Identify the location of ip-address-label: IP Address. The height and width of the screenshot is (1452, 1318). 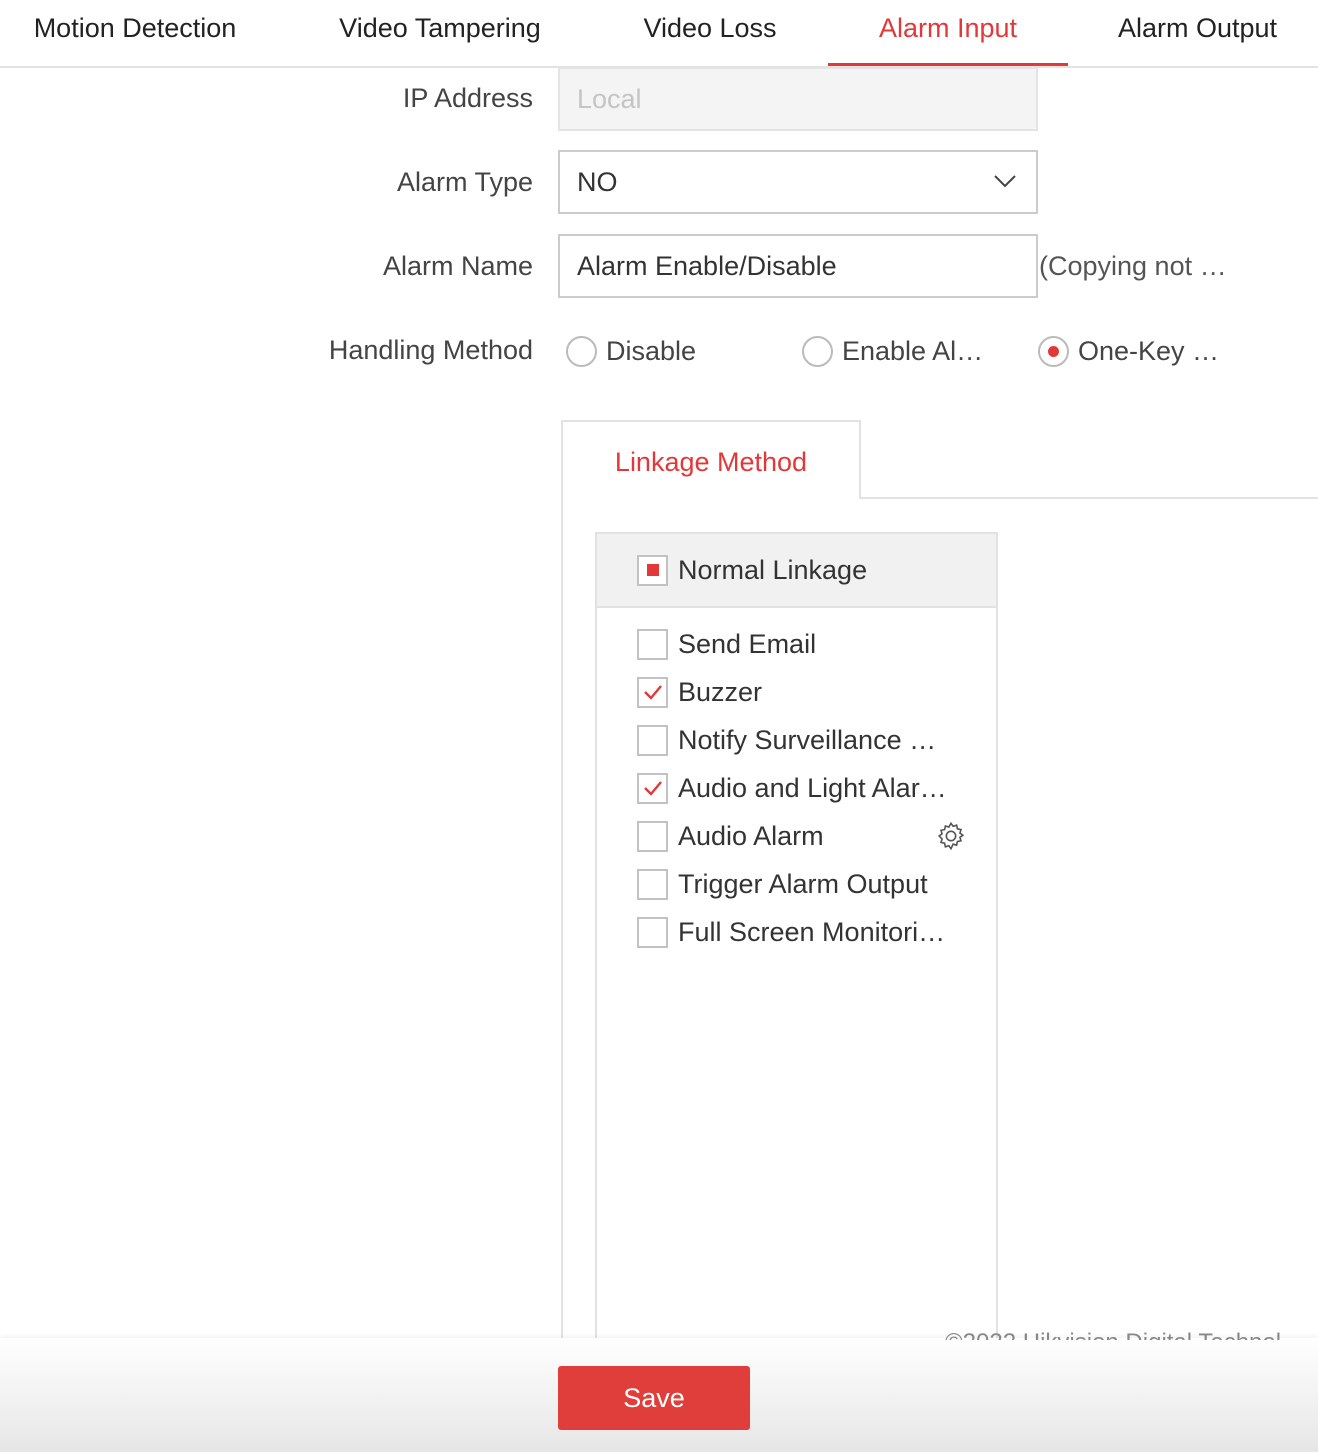
(467, 98).